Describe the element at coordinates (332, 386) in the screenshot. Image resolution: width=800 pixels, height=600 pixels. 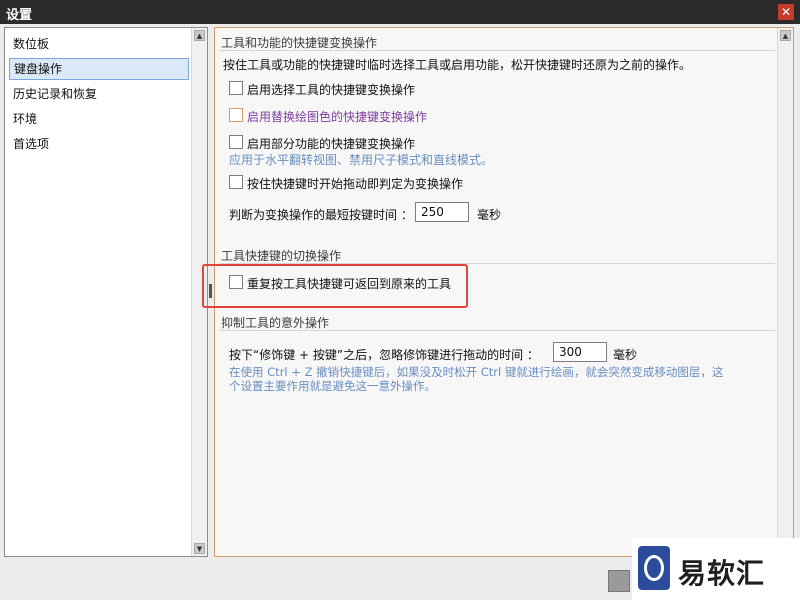
I see `suppress-hint-line2: 个设置主要作用就是避免这一意外操作。` at that location.